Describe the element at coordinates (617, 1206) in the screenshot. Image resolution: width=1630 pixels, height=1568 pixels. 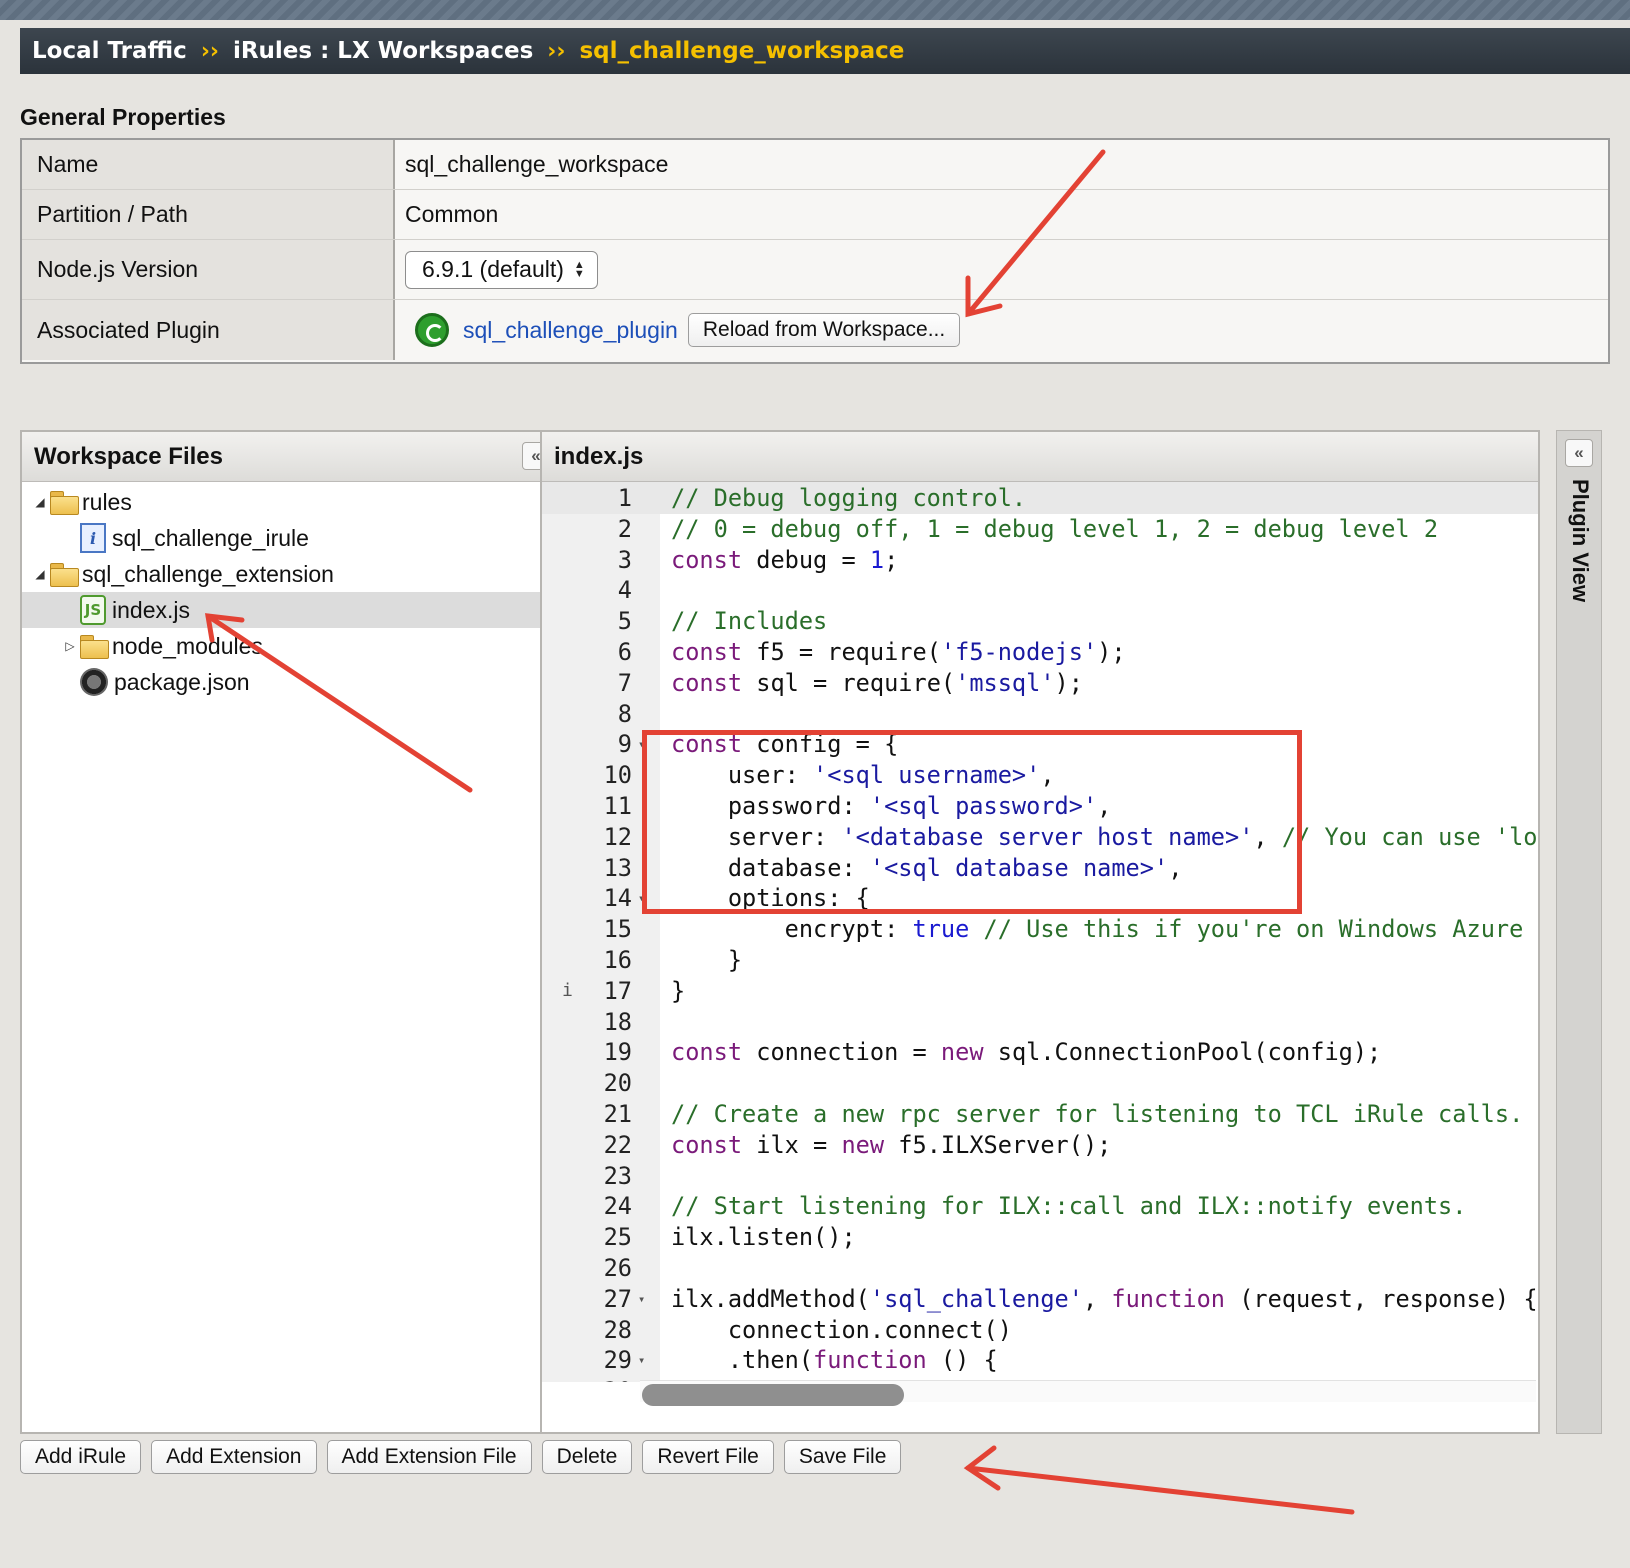
I see `line-number: 24` at that location.